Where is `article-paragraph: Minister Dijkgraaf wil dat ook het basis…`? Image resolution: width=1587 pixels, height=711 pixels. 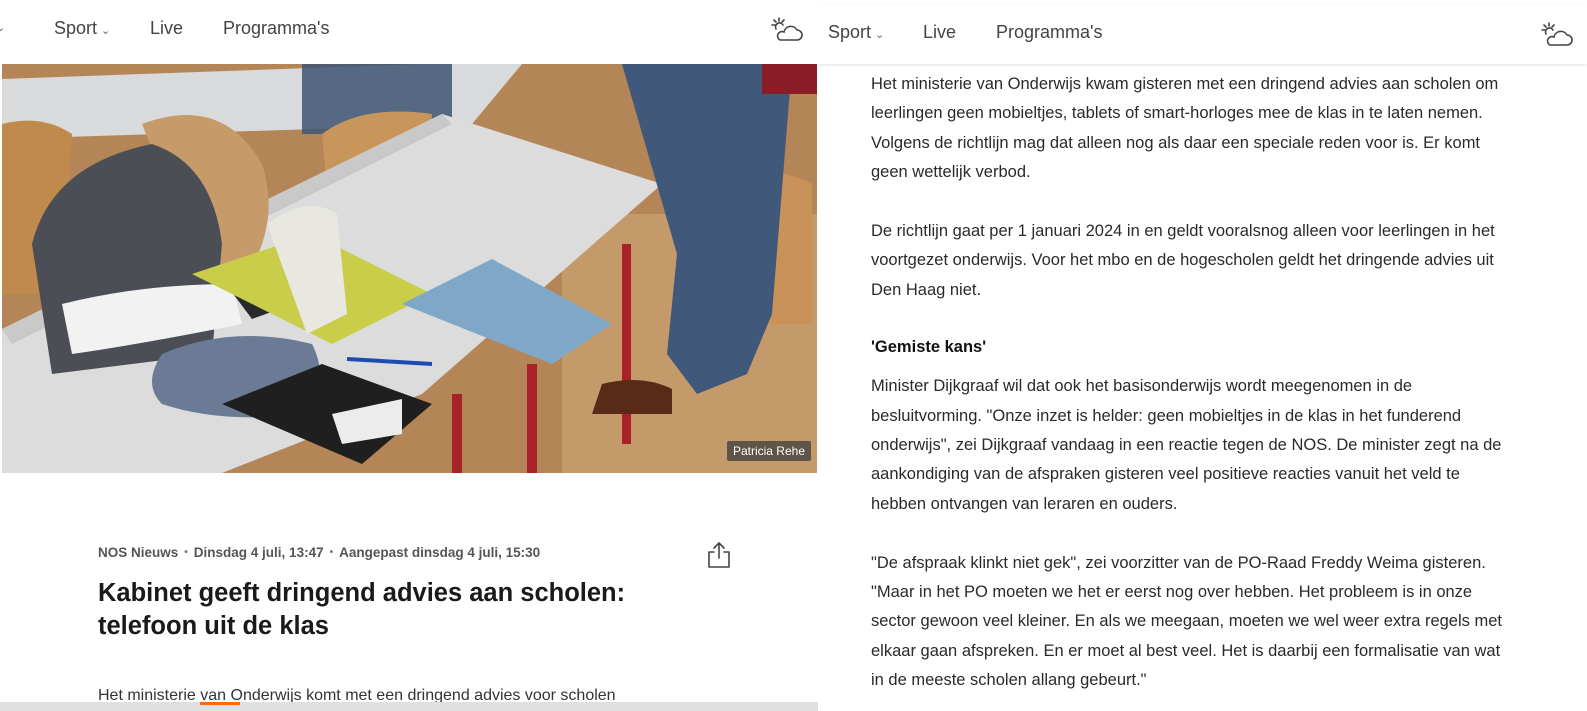 article-paragraph: Minister Dijkgraaf wil dat ook het basis… is located at coordinates (1186, 445).